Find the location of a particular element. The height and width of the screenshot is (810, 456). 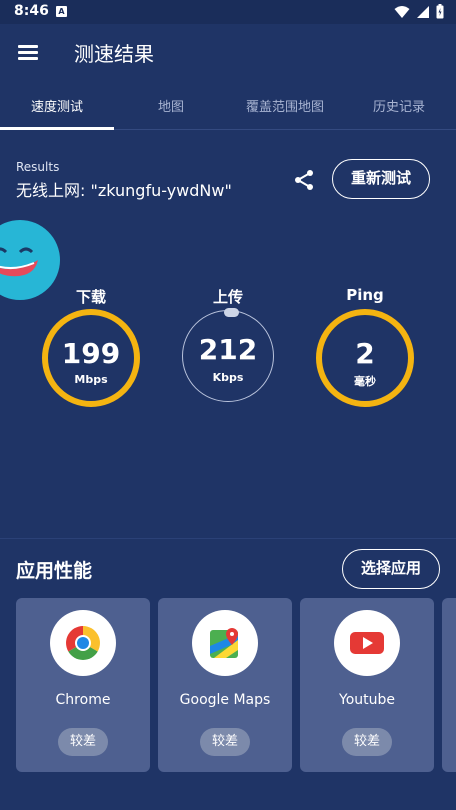

tab-indicator is located at coordinates (57, 128).